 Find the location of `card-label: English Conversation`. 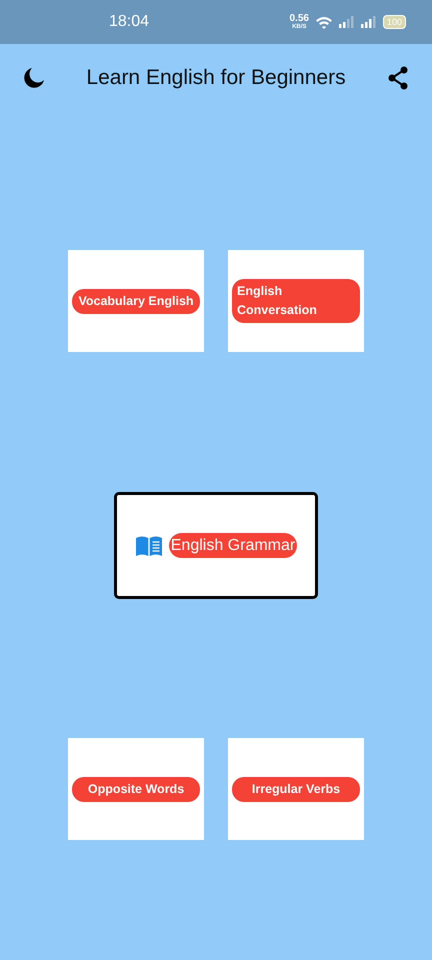

card-label: English Conversation is located at coordinates (296, 301).